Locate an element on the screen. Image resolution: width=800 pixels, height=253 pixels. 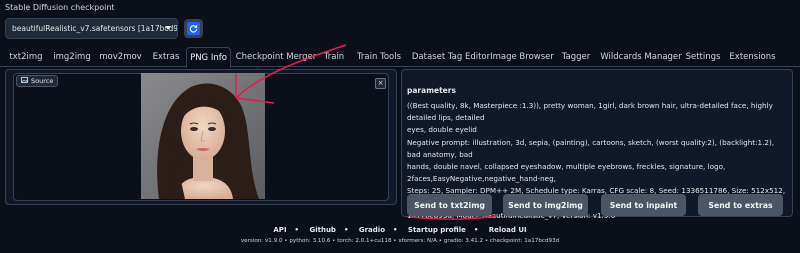
footer-link-github: Github is located at coordinates (322, 230).